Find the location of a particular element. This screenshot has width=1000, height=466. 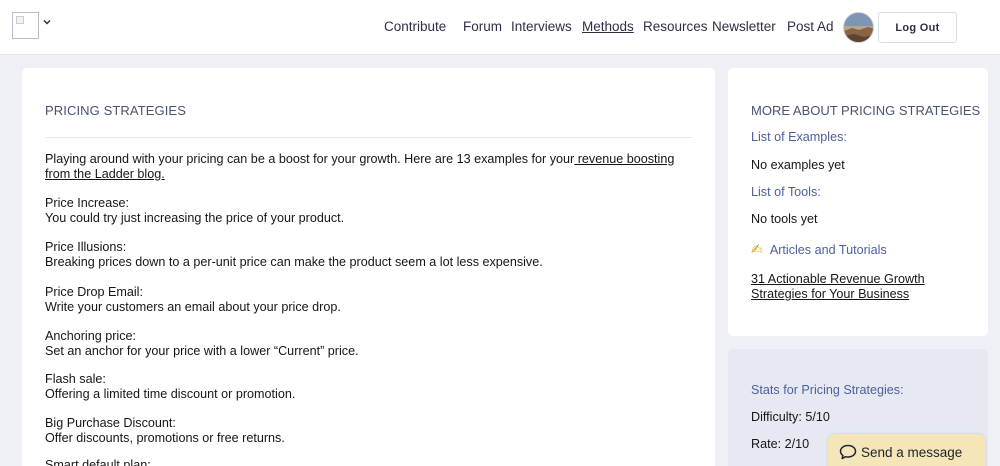

logout-button: Log Out is located at coordinates (917, 27).